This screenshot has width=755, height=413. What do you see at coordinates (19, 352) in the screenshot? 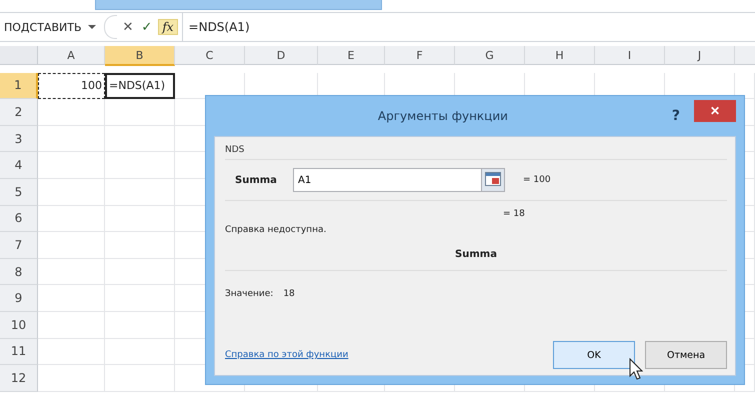
I see `row-header: 11` at bounding box center [19, 352].